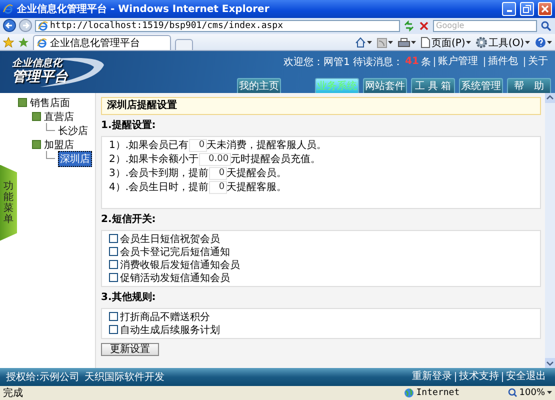 The height and width of the screenshot is (400, 555). What do you see at coordinates (180, 265) in the screenshot?
I see `checkbox-label: 消费收银后发短信通知会员` at bounding box center [180, 265].